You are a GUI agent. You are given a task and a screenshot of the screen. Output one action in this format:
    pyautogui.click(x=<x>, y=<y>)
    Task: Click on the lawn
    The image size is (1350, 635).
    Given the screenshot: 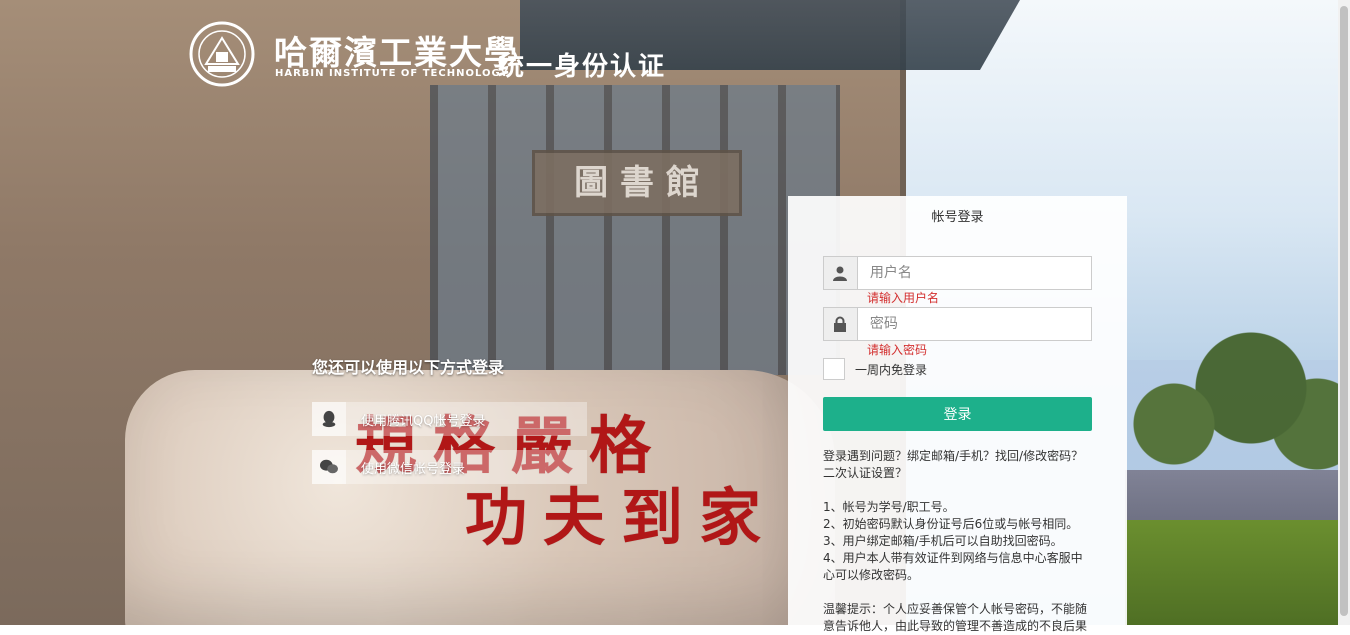 What is the action you would take?
    pyautogui.click(x=1237, y=572)
    